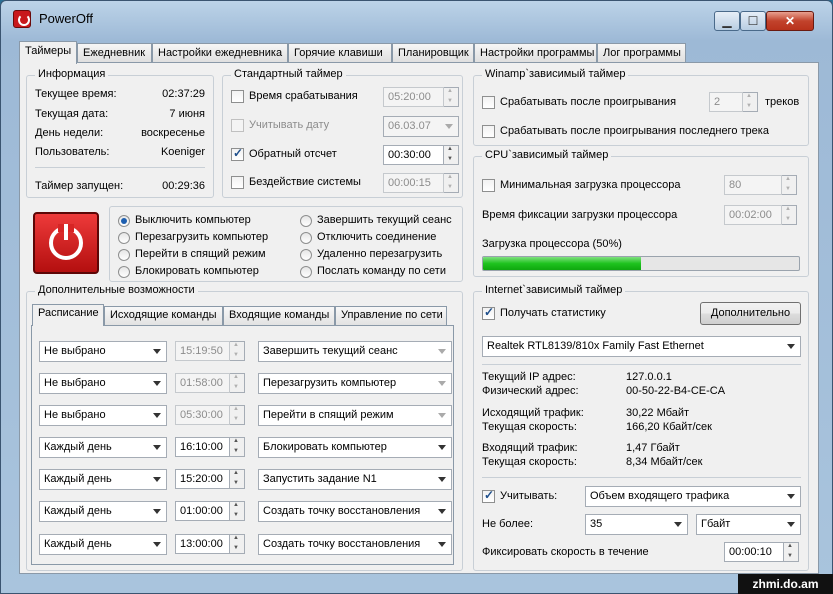  I want to click on trigger-time-checkbox, so click(237, 96).